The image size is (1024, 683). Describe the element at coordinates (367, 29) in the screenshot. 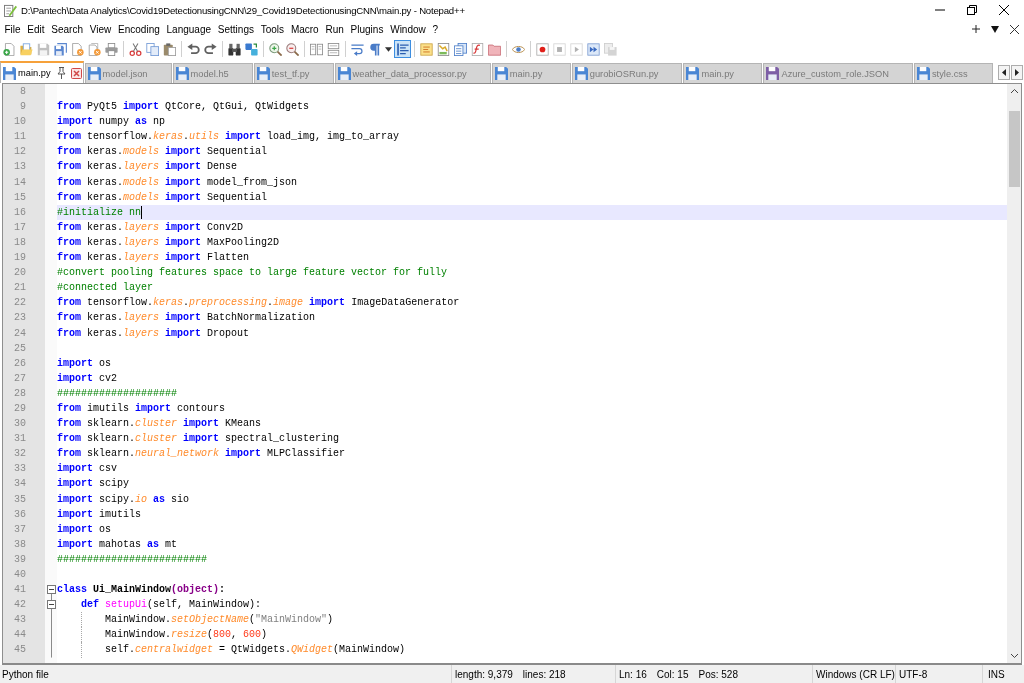

I see `menu-item: Plugins` at that location.